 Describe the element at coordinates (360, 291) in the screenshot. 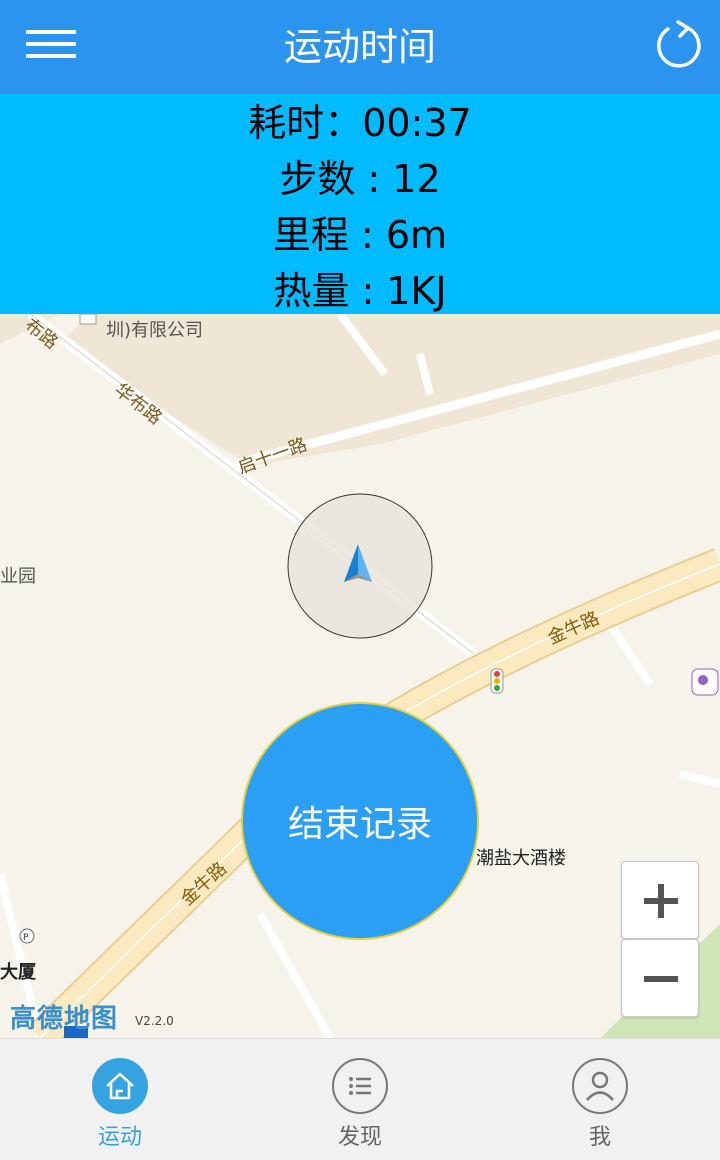

I see `calories-stat: 热量 : 1KJ` at that location.